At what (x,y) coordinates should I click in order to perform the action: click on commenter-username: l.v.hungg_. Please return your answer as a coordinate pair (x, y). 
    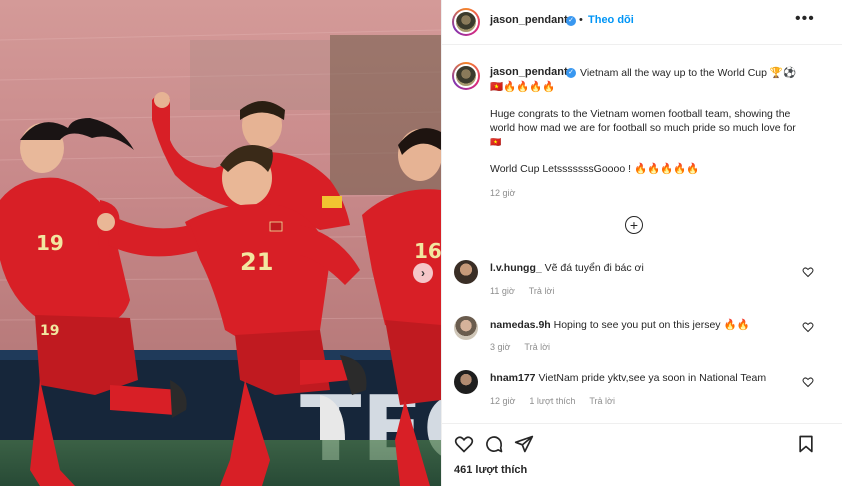
    Looking at the image, I should click on (516, 268).